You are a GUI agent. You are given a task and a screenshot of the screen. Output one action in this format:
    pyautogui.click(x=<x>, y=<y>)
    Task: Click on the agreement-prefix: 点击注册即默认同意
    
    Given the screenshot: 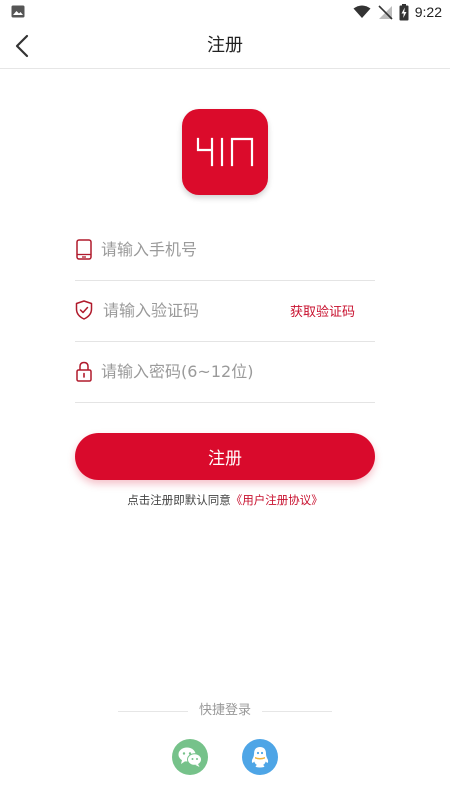 What is the action you would take?
    pyautogui.click(x=179, y=500)
    